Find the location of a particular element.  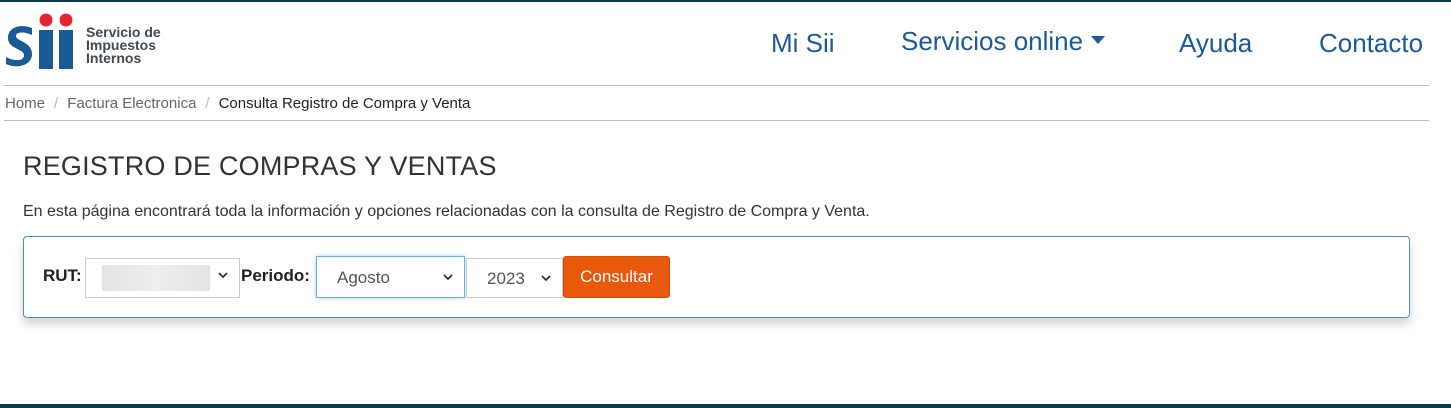

breadcrumb-factura-electronica: Factura Electronica is located at coordinates (131, 103).